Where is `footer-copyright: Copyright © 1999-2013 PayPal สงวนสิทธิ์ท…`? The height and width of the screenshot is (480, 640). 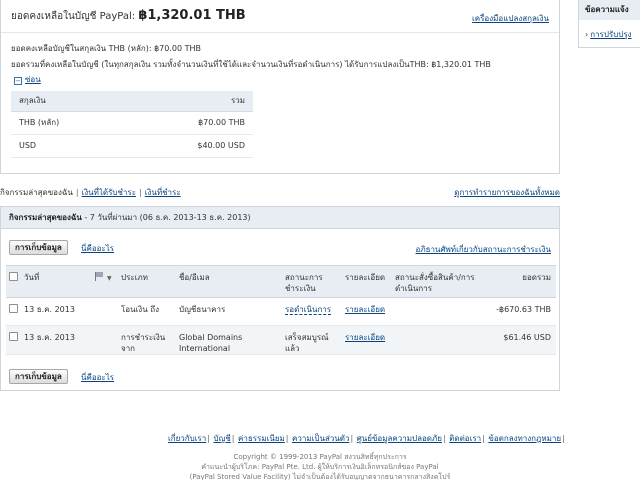 footer-copyright: Copyright © 1999-2013 PayPal สงวนสิทธิ์ท… is located at coordinates (320, 457).